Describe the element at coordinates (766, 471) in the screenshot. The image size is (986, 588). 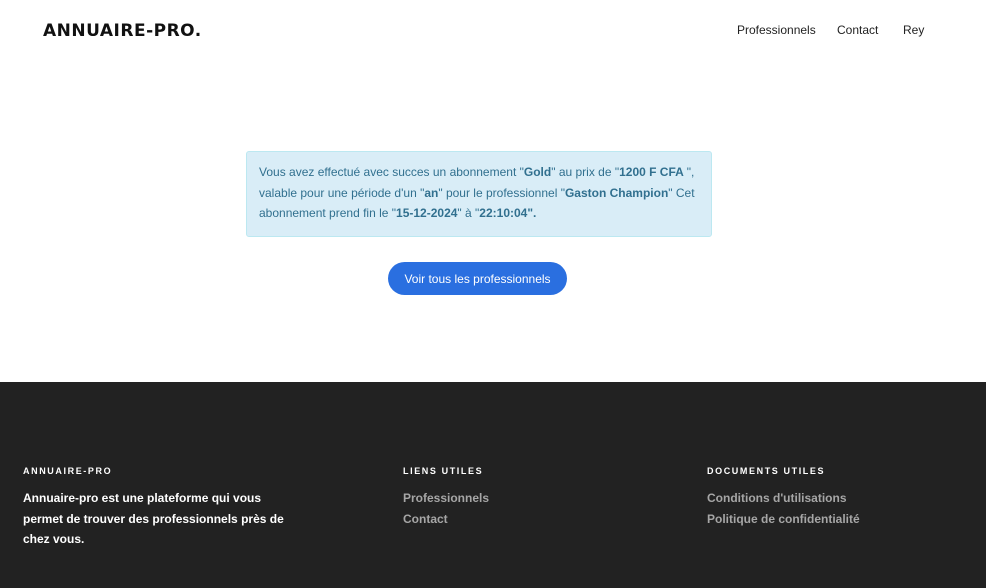
I see `footer-documents-title: DOCUMENTS UTILES` at that location.